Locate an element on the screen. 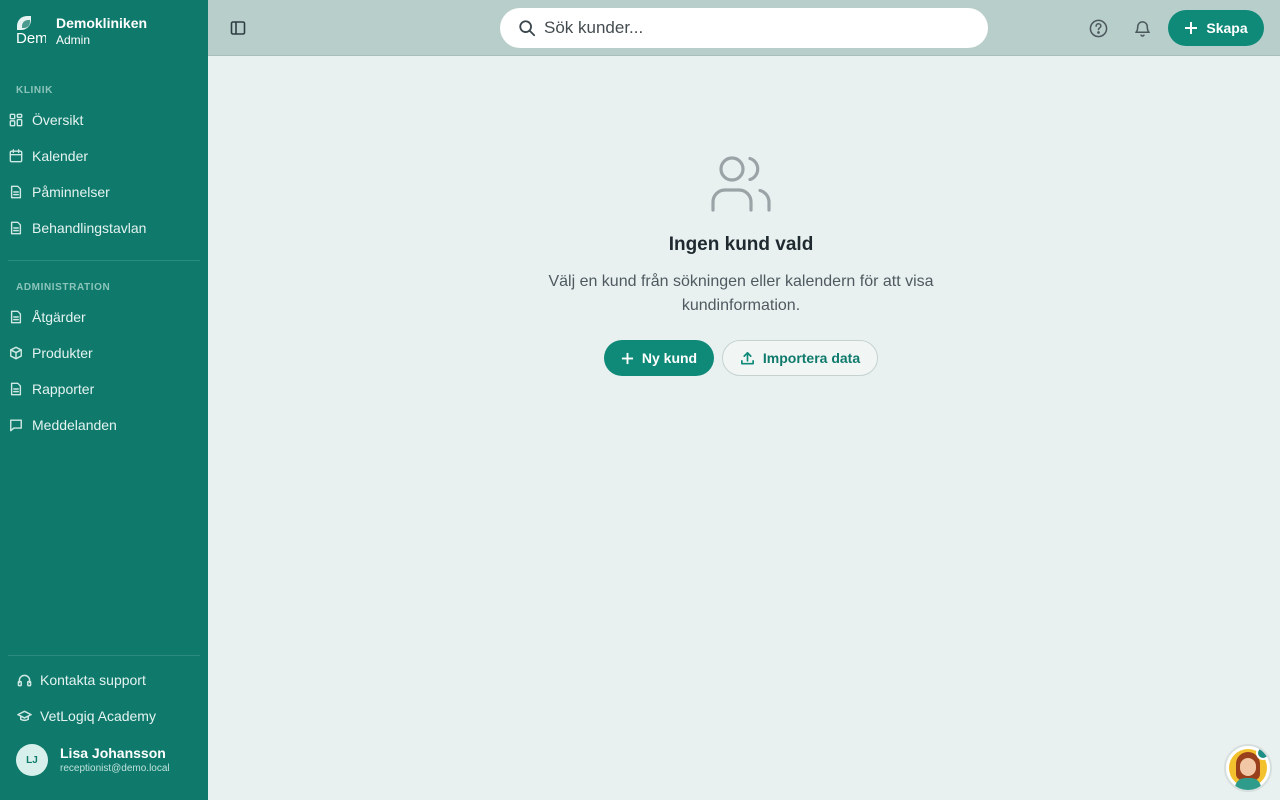 The height and width of the screenshot is (800, 1280). sidebar-item-label: Kalender is located at coordinates (60, 156).